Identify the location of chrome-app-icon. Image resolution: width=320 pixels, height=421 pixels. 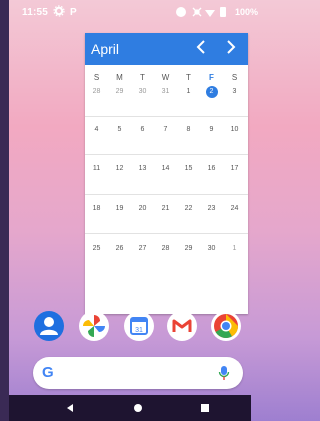
(226, 326).